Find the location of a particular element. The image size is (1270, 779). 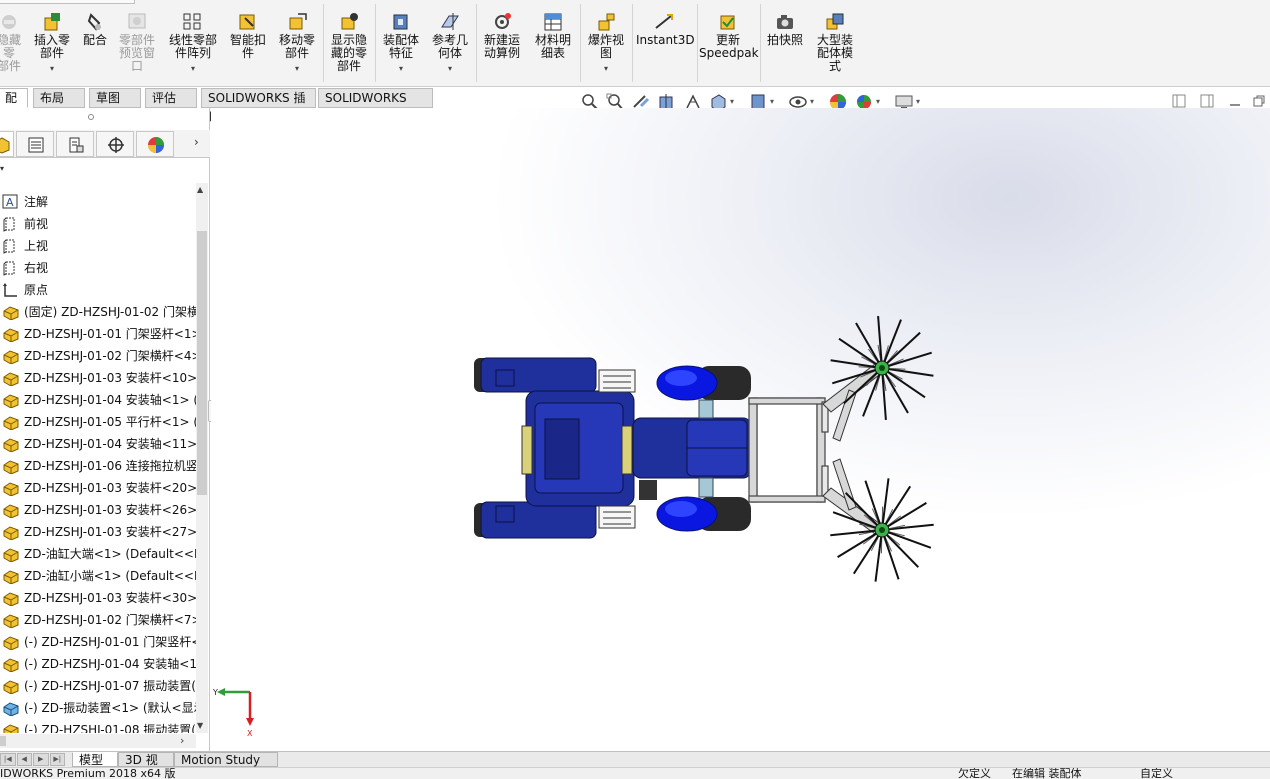

tree-item: ZD-HZSHJ-01-03 安装杆<27> is located at coordinates (98, 532).